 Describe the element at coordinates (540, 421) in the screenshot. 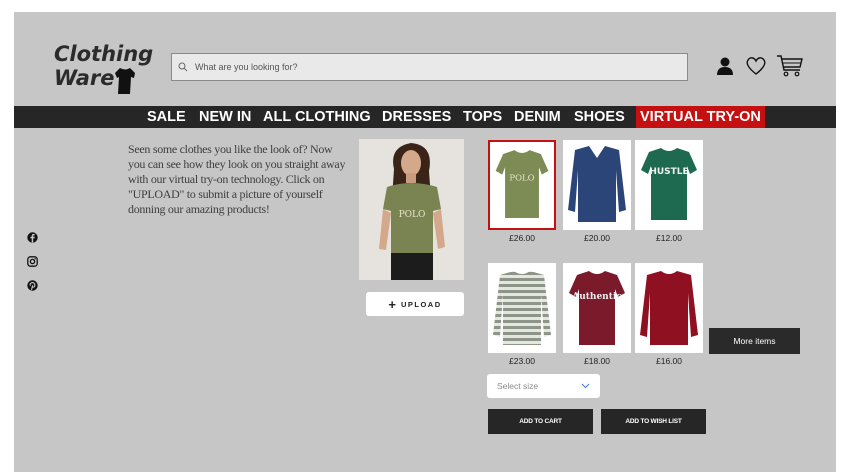

I see `add-to-cart-button: ADD TO CART` at that location.